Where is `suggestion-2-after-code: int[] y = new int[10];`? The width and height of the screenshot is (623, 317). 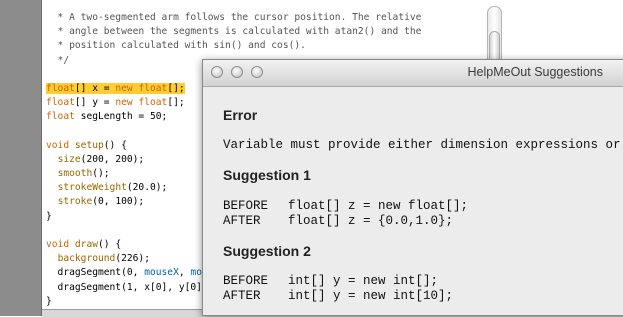
suggestion-2-after-code: int[] y = new int[10]; is located at coordinates (371, 296).